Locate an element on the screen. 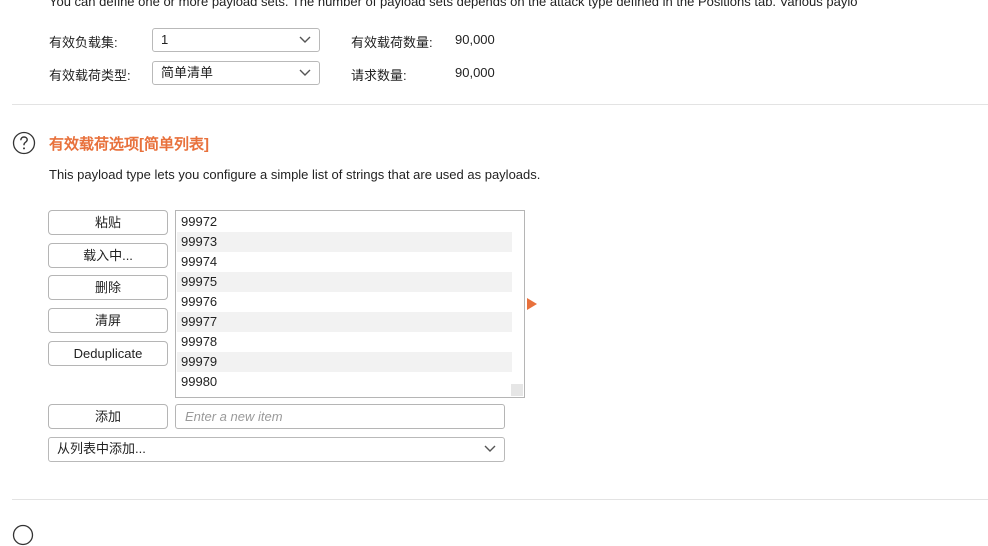 This screenshot has height=546, width=988. clear-button: 清屏 is located at coordinates (108, 320).